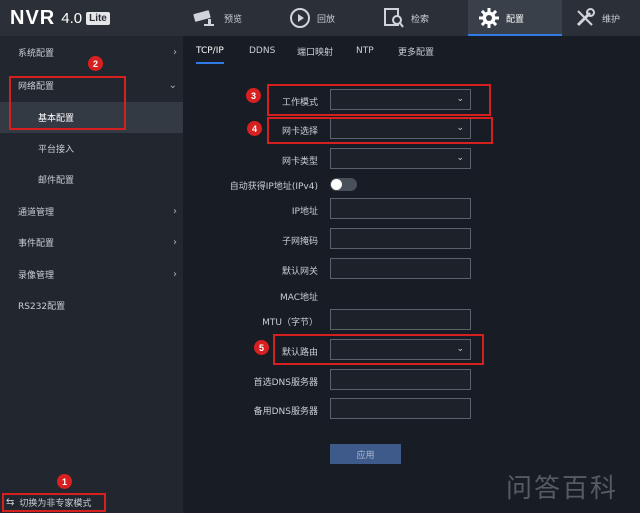 The height and width of the screenshot is (513, 640). I want to click on annotation-box-nic-select, so click(380, 130).